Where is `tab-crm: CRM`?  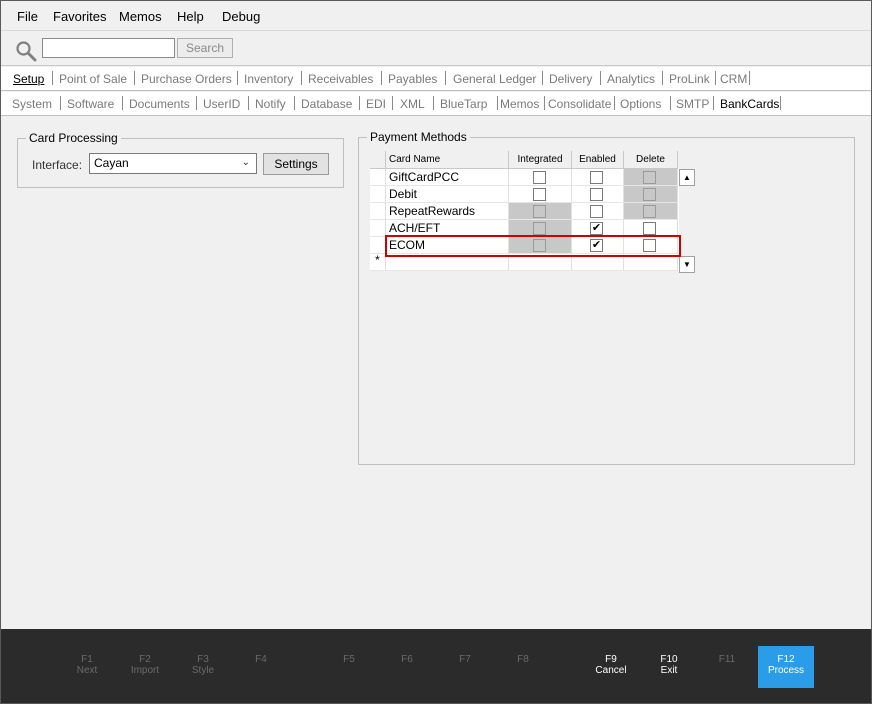 tab-crm: CRM is located at coordinates (733, 79).